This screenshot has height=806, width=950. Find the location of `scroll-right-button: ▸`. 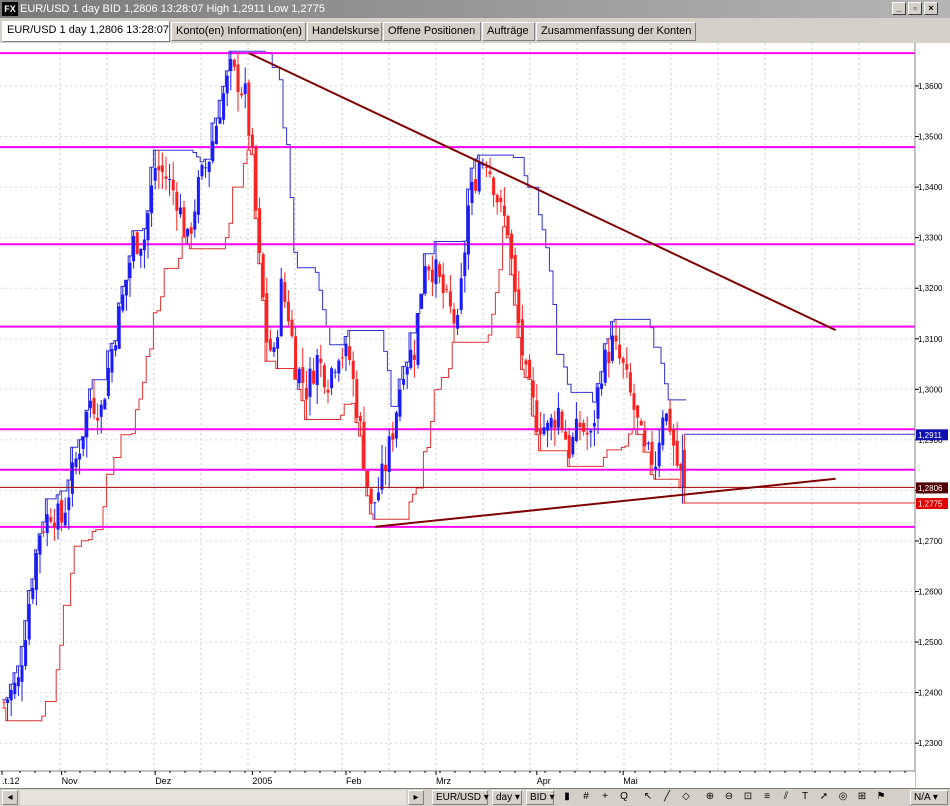

scroll-right-button: ▸ is located at coordinates (416, 797).